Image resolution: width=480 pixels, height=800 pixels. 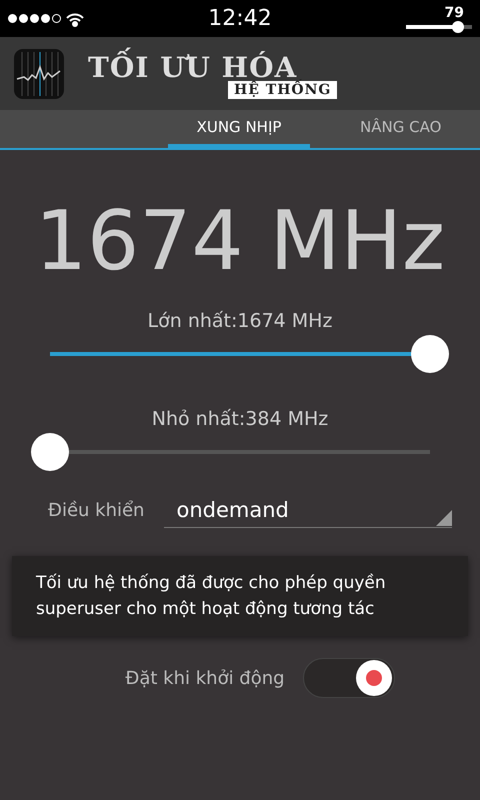 I want to click on toast-message: Tối ưu hệ thống đã được cho phép quyền superuser cho một hoạt động tương tác, so click(x=240, y=596).